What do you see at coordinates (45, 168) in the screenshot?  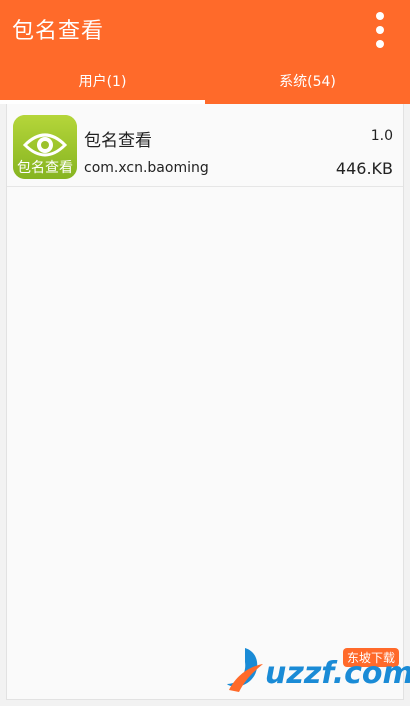 I see `app-icon-label: 包名查看` at bounding box center [45, 168].